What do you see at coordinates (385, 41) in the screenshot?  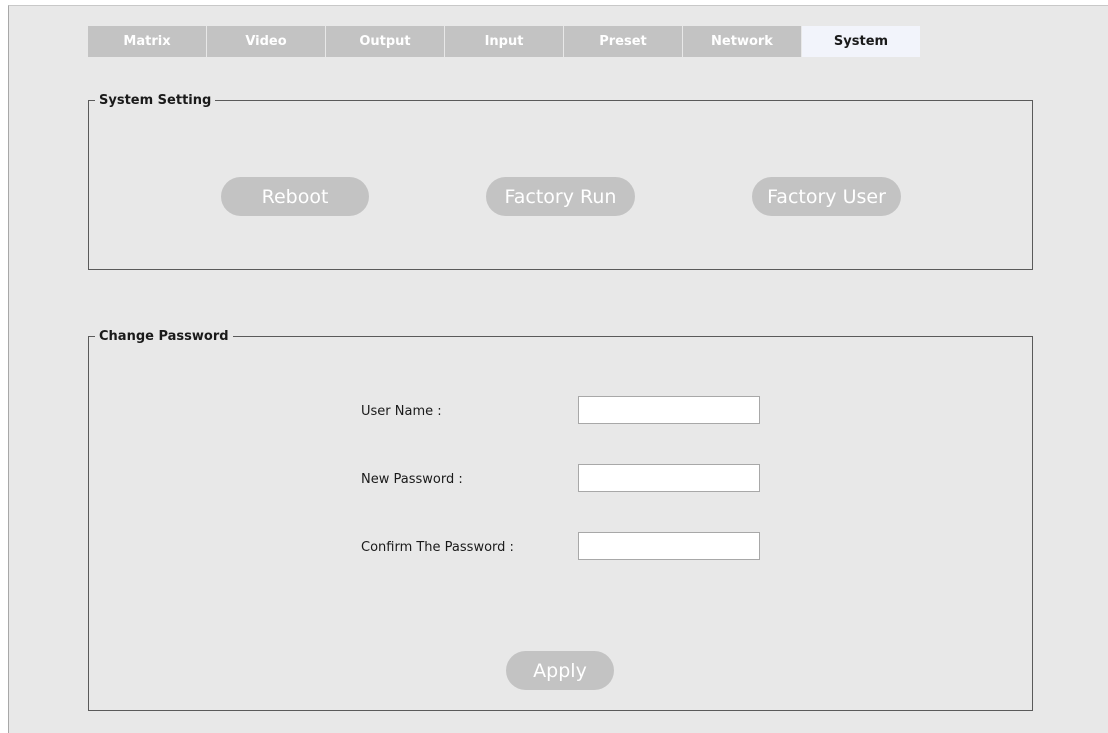 I see `tab-output: Output` at bounding box center [385, 41].